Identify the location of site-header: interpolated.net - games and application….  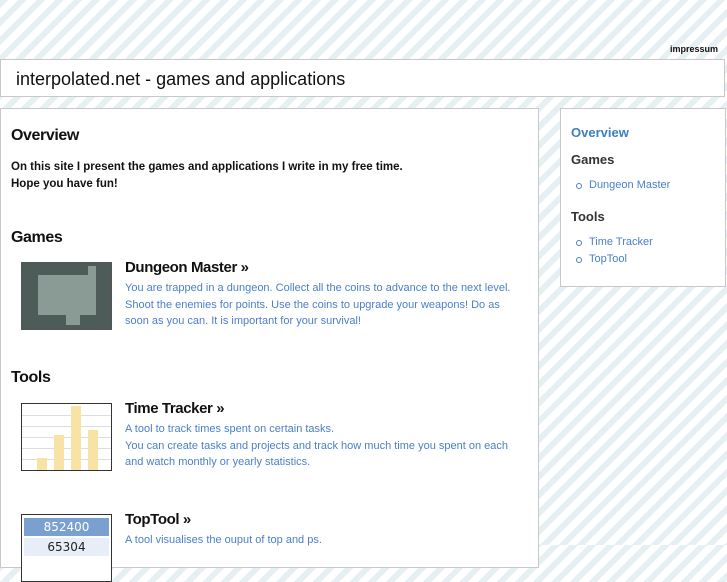
(362, 78).